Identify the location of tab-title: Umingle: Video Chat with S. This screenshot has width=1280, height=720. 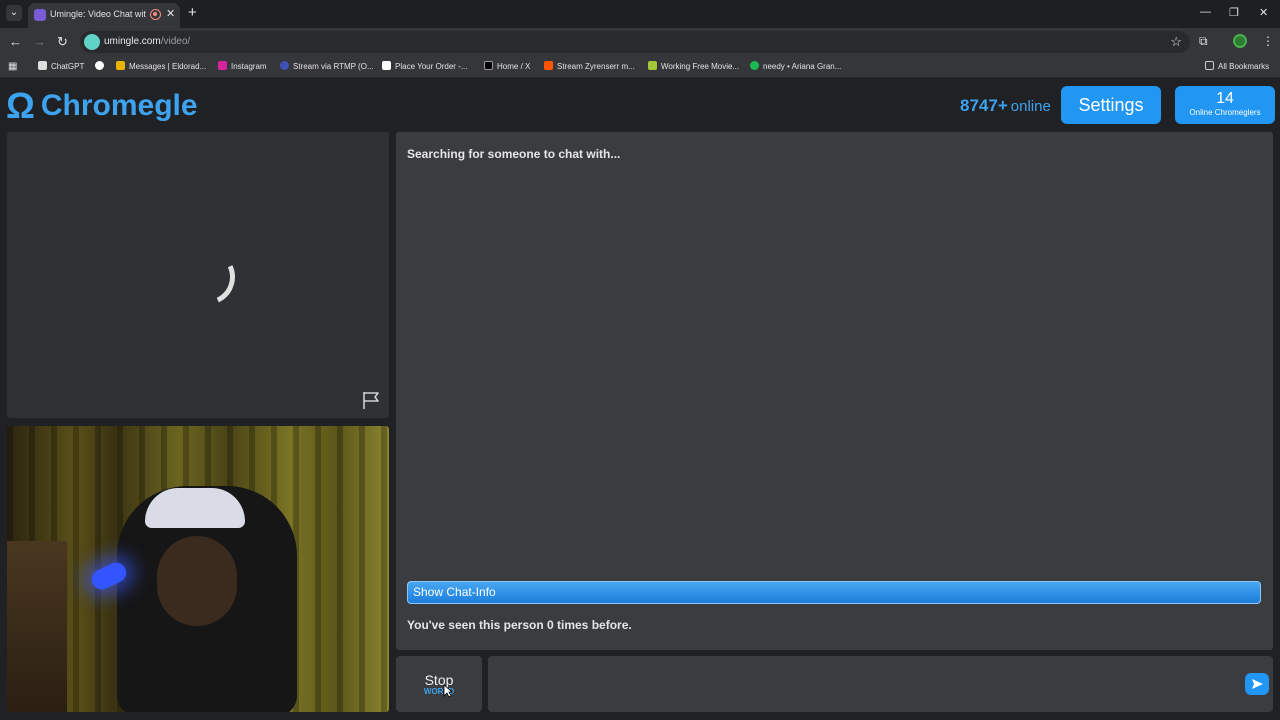
(98, 14).